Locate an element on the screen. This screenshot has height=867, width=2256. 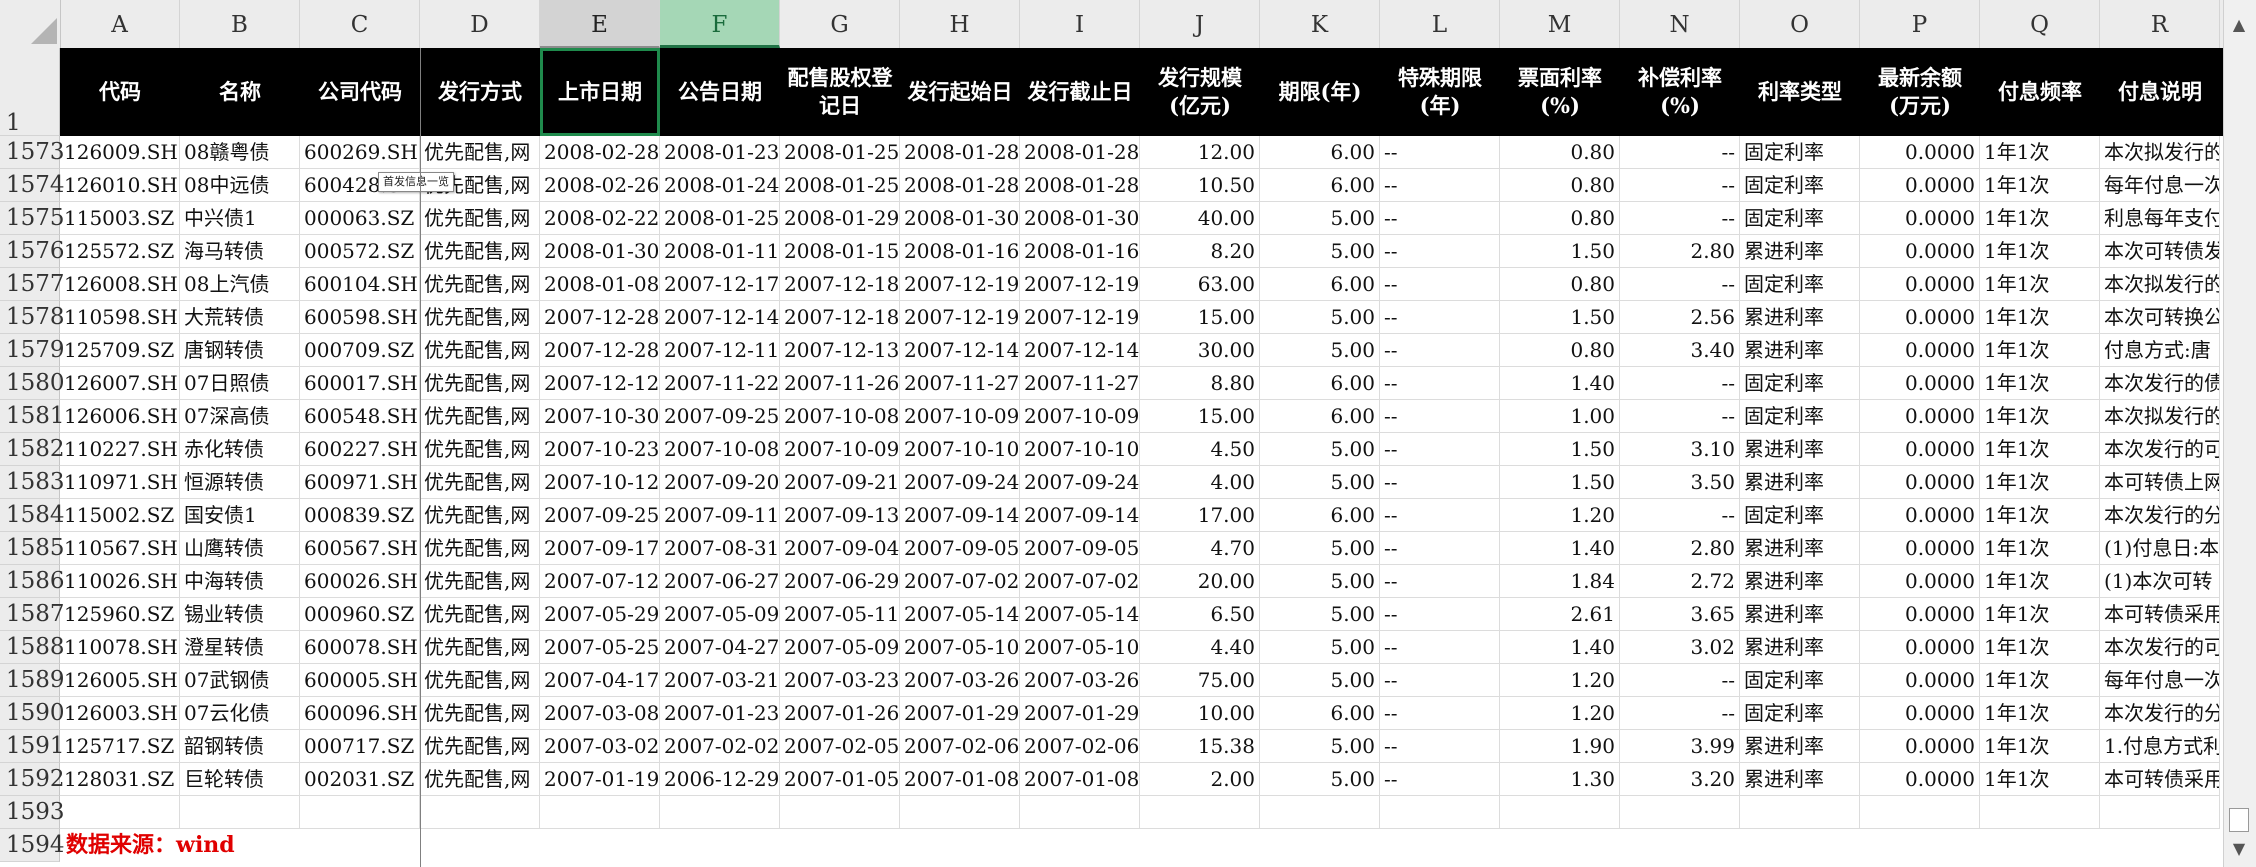
cell-L-1580: -- is located at coordinates (1440, 383).